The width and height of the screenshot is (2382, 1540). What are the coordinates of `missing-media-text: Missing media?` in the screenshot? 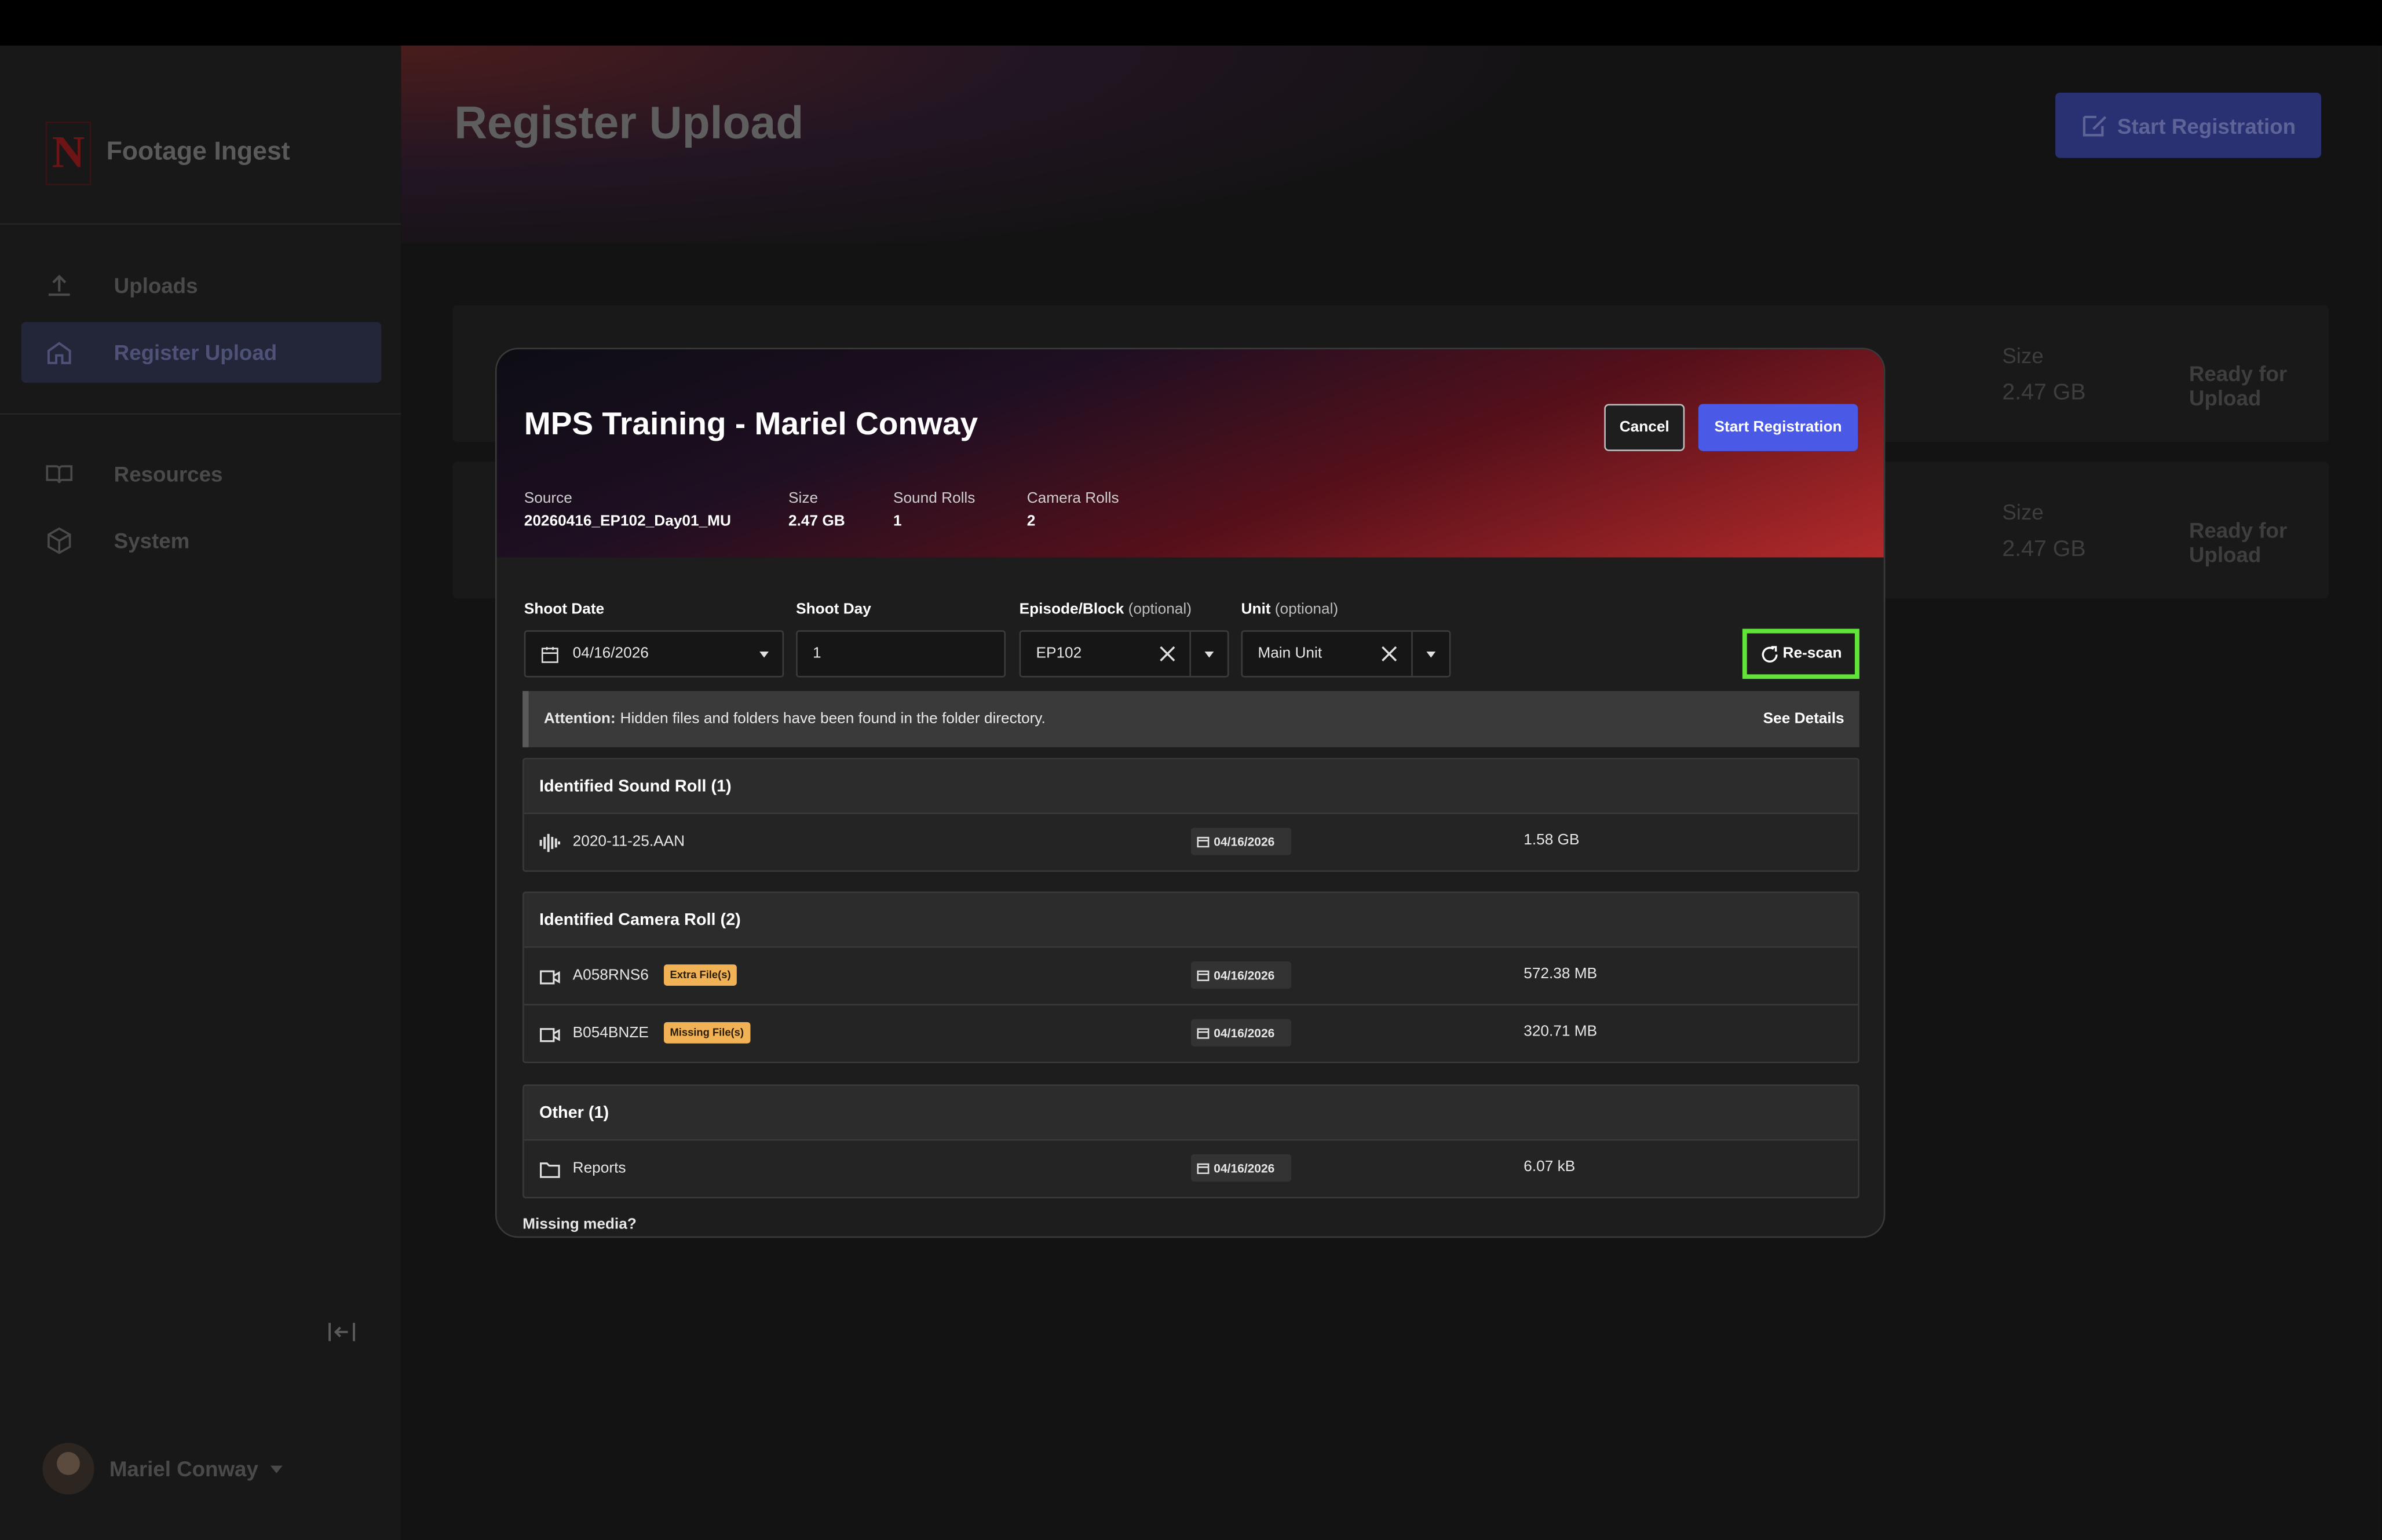 It's located at (580, 1225).